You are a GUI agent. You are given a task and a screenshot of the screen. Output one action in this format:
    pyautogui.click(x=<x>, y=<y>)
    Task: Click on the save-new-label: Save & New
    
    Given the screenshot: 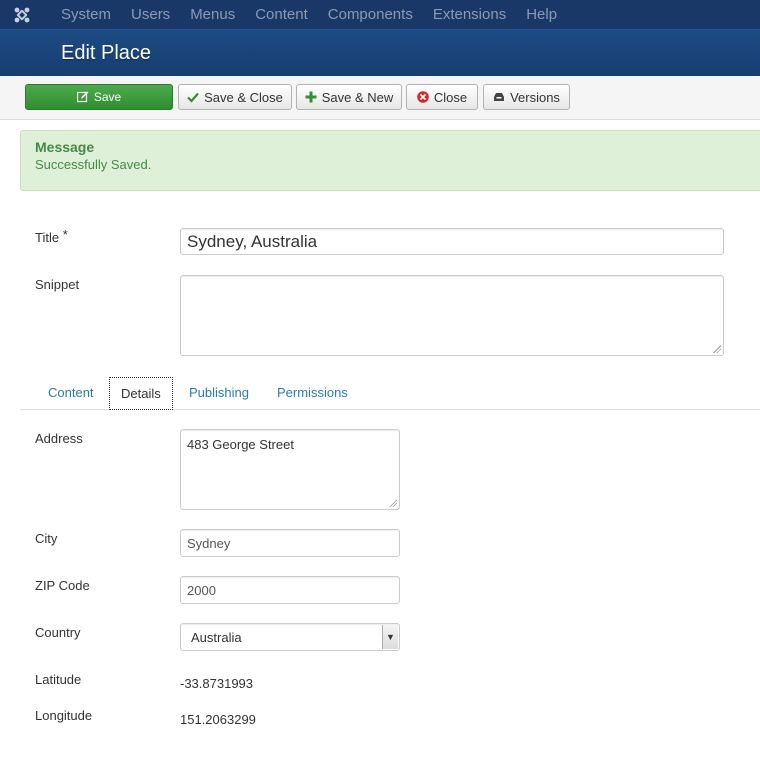 What is the action you would take?
    pyautogui.click(x=357, y=97)
    